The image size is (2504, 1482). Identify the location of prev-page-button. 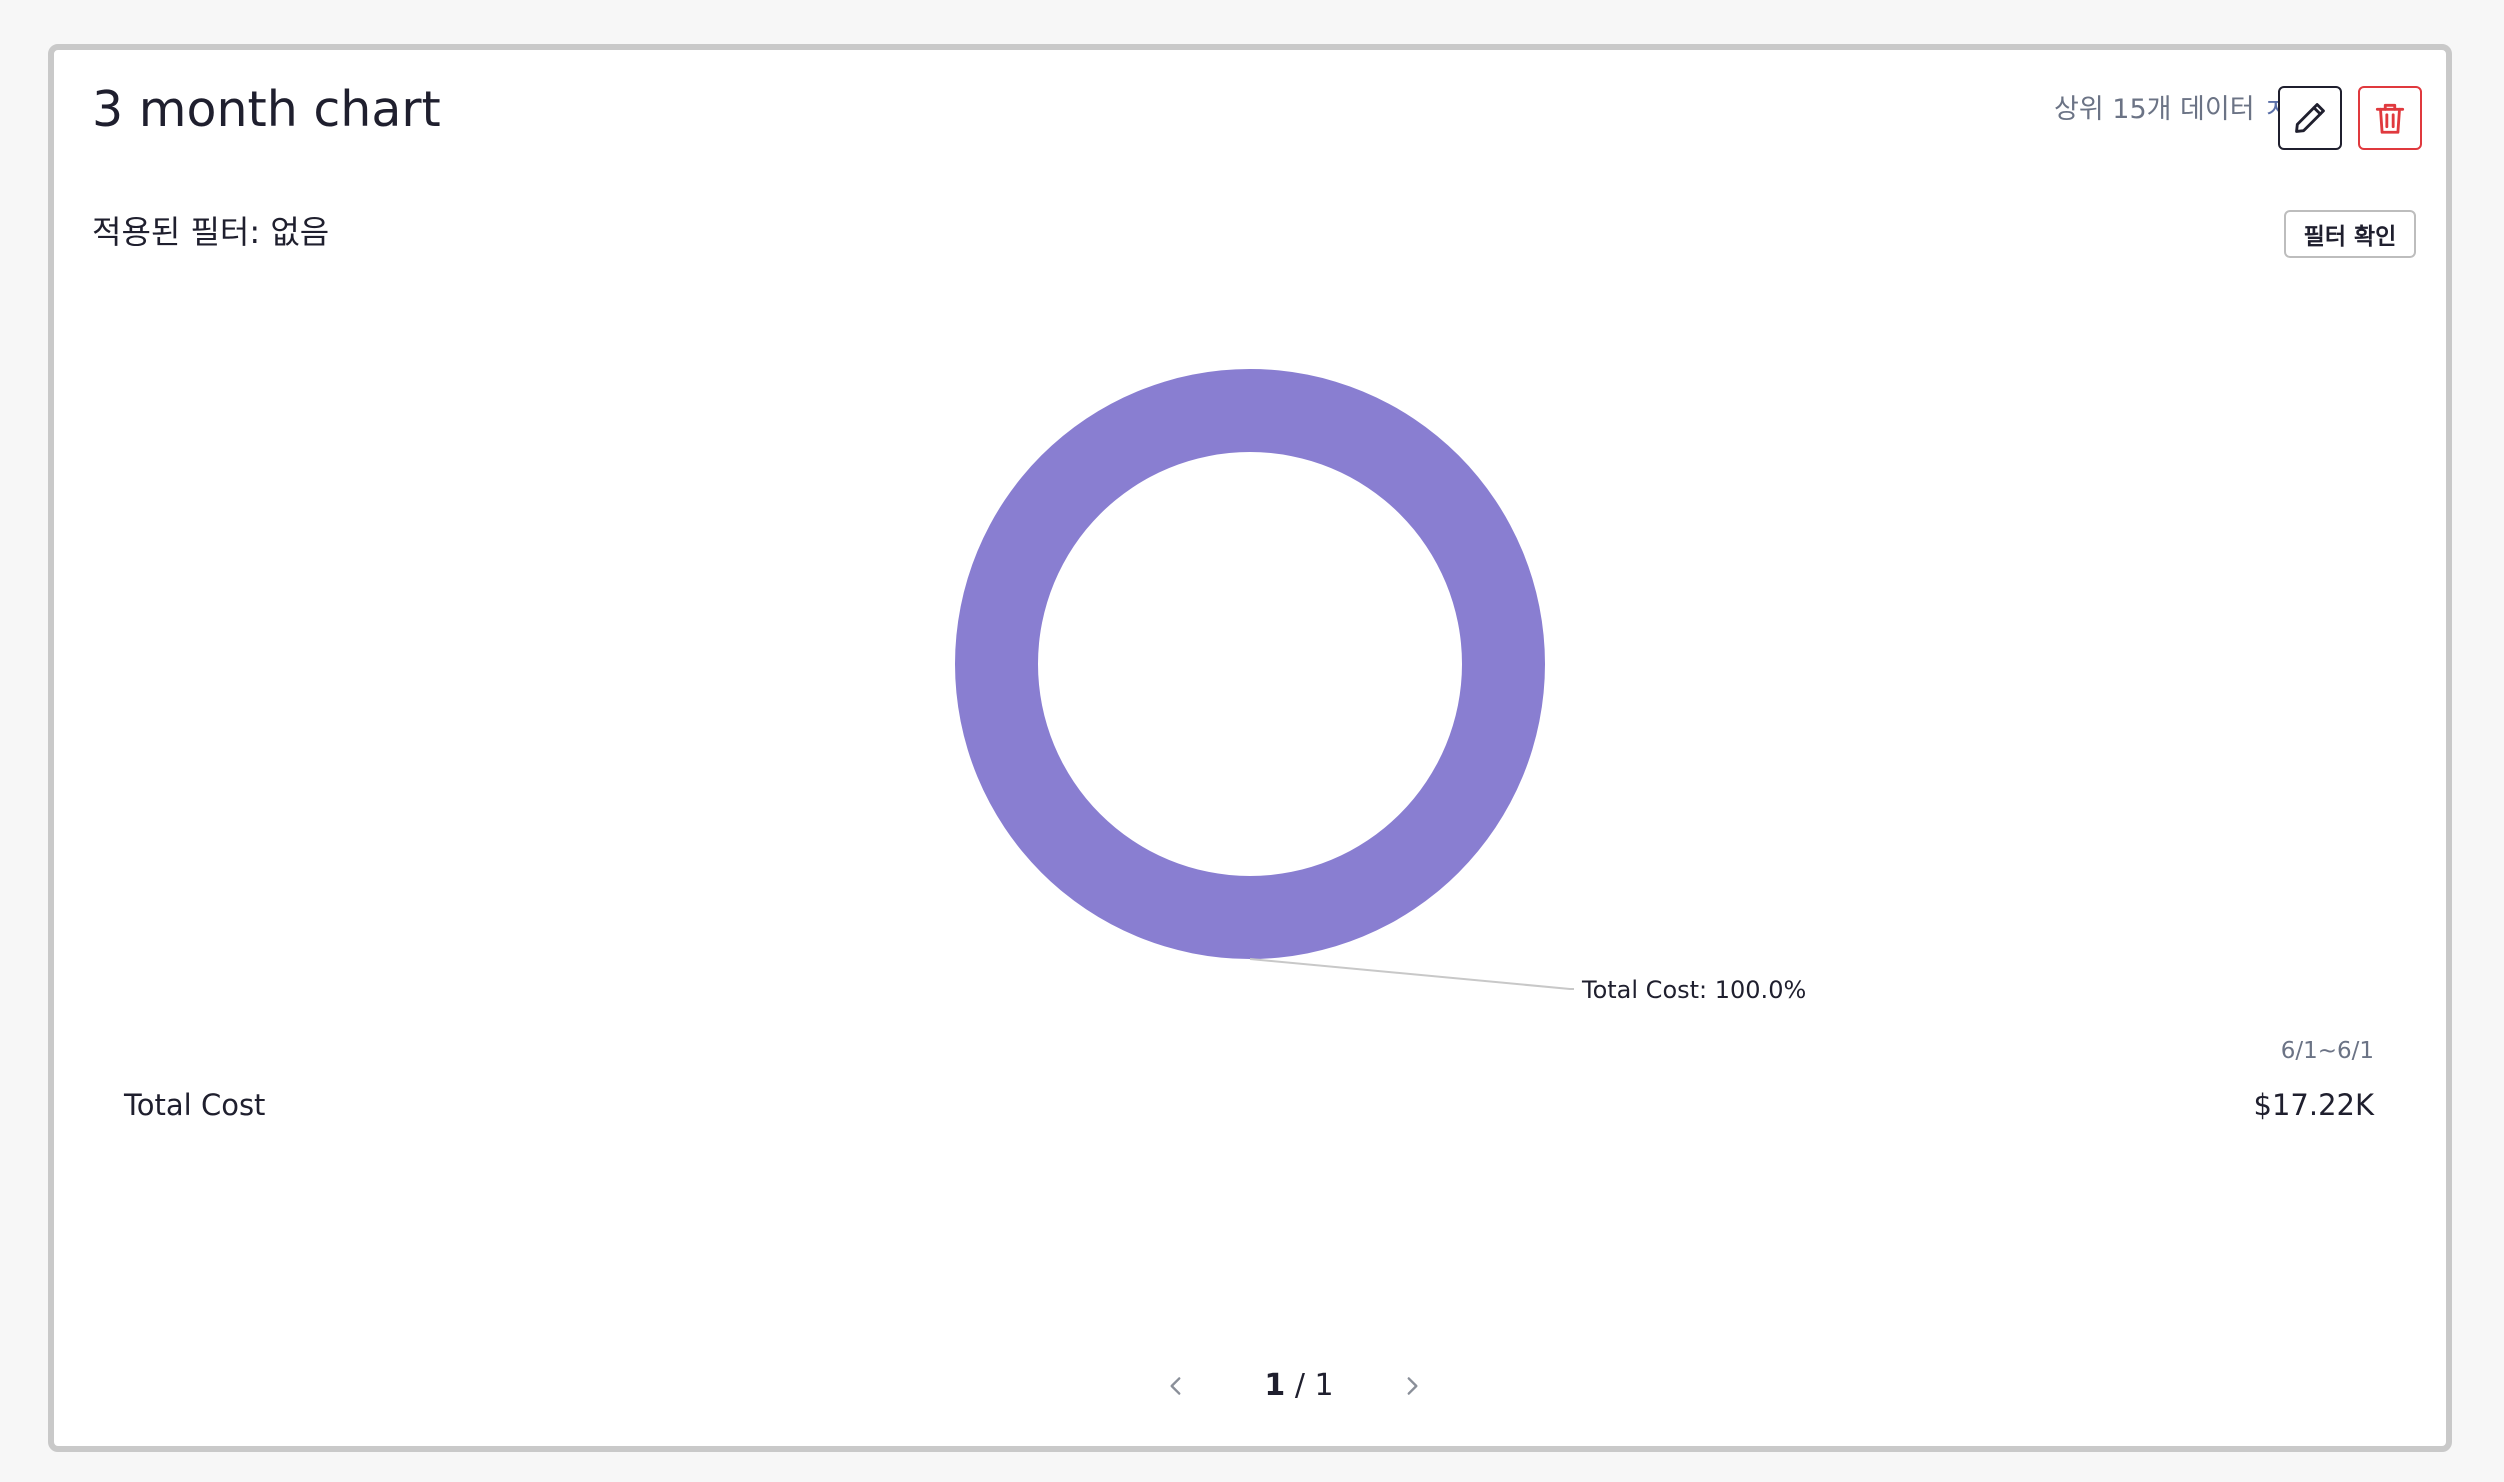
(1176, 1386).